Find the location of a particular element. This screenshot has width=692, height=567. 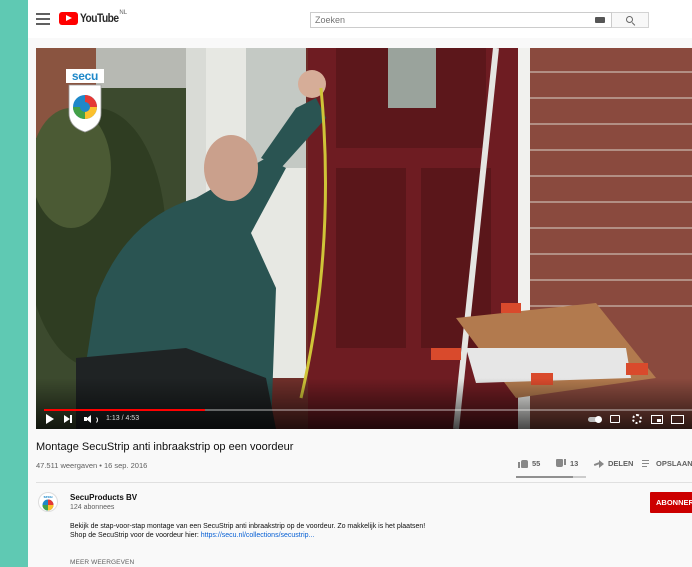

dislike-count: 13 is located at coordinates (574, 463).